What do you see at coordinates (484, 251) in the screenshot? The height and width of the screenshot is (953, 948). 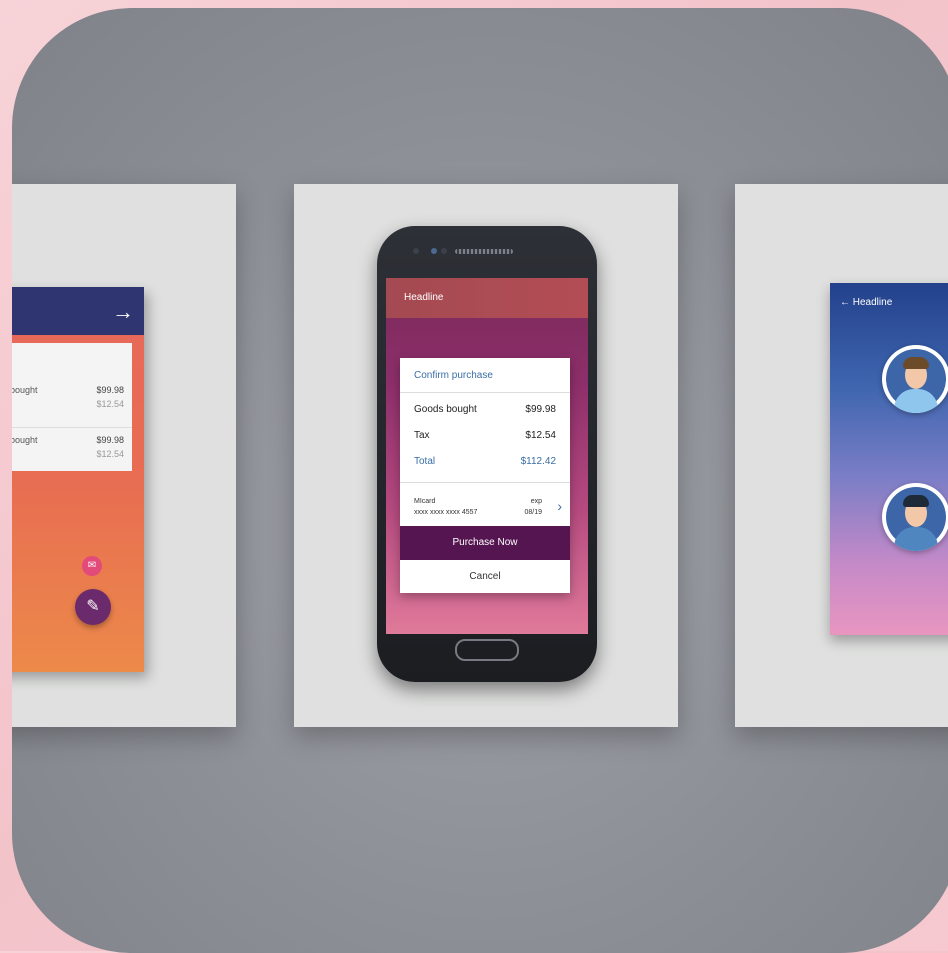 I see `speaker-grille` at bounding box center [484, 251].